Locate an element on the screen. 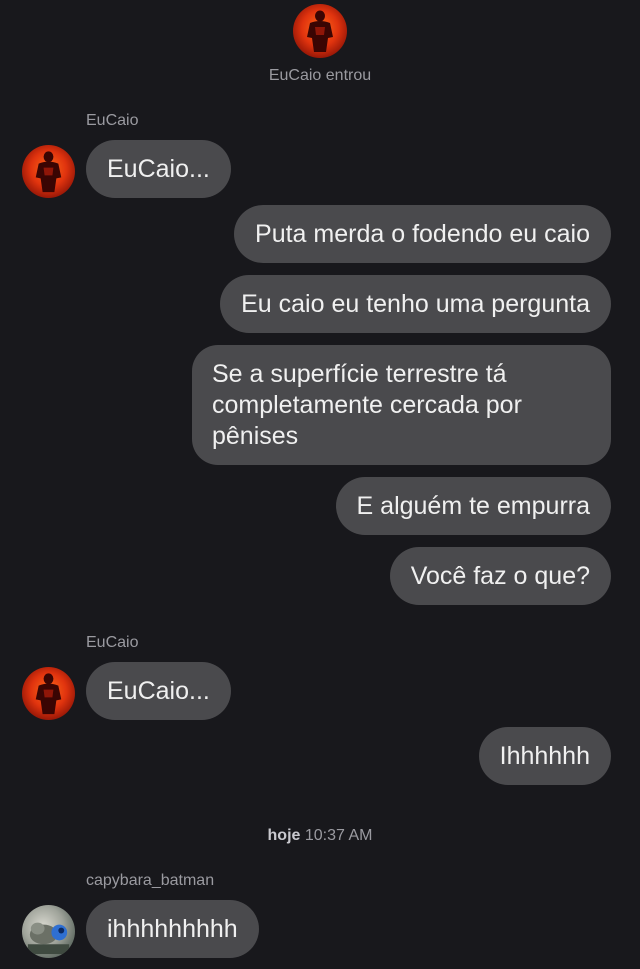  message-bubble-sent: Ihhhhhh is located at coordinates (544, 756).